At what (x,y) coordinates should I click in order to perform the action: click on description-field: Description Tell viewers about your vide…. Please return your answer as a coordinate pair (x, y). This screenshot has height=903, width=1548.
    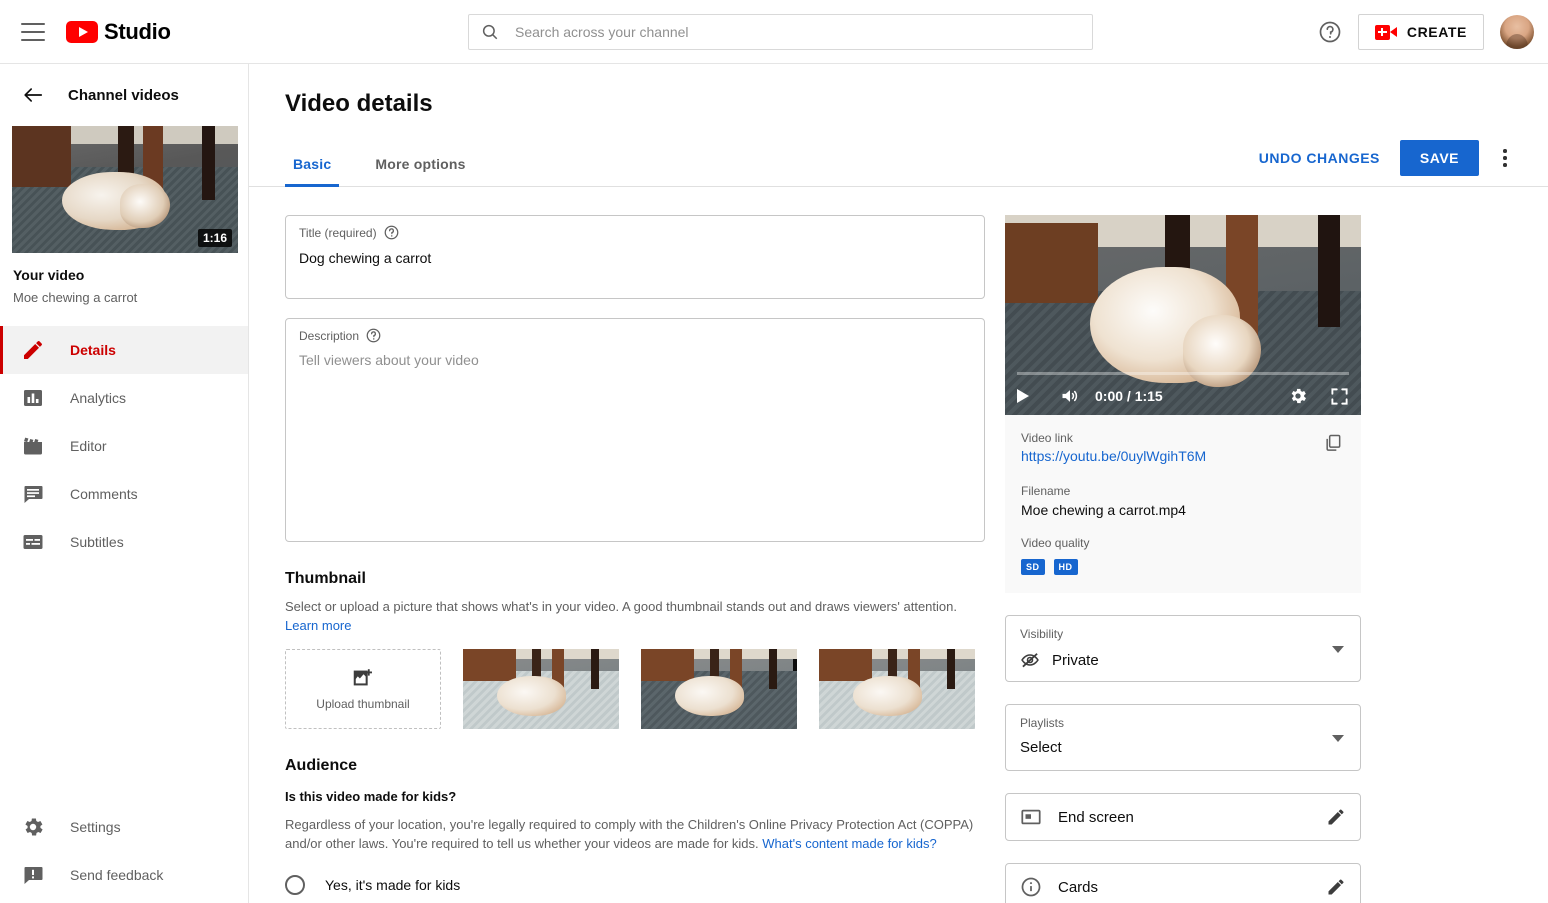
    Looking at the image, I should click on (635, 430).